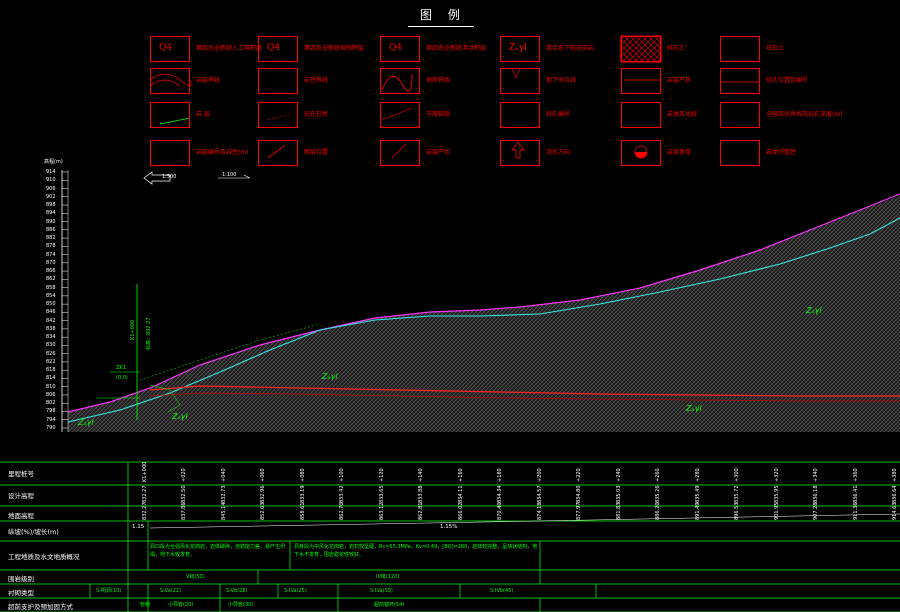 The width and height of the screenshot is (900, 612). What do you see at coordinates (676, 48) in the screenshot?
I see `legend-label-5: 碎石土` at bounding box center [676, 48].